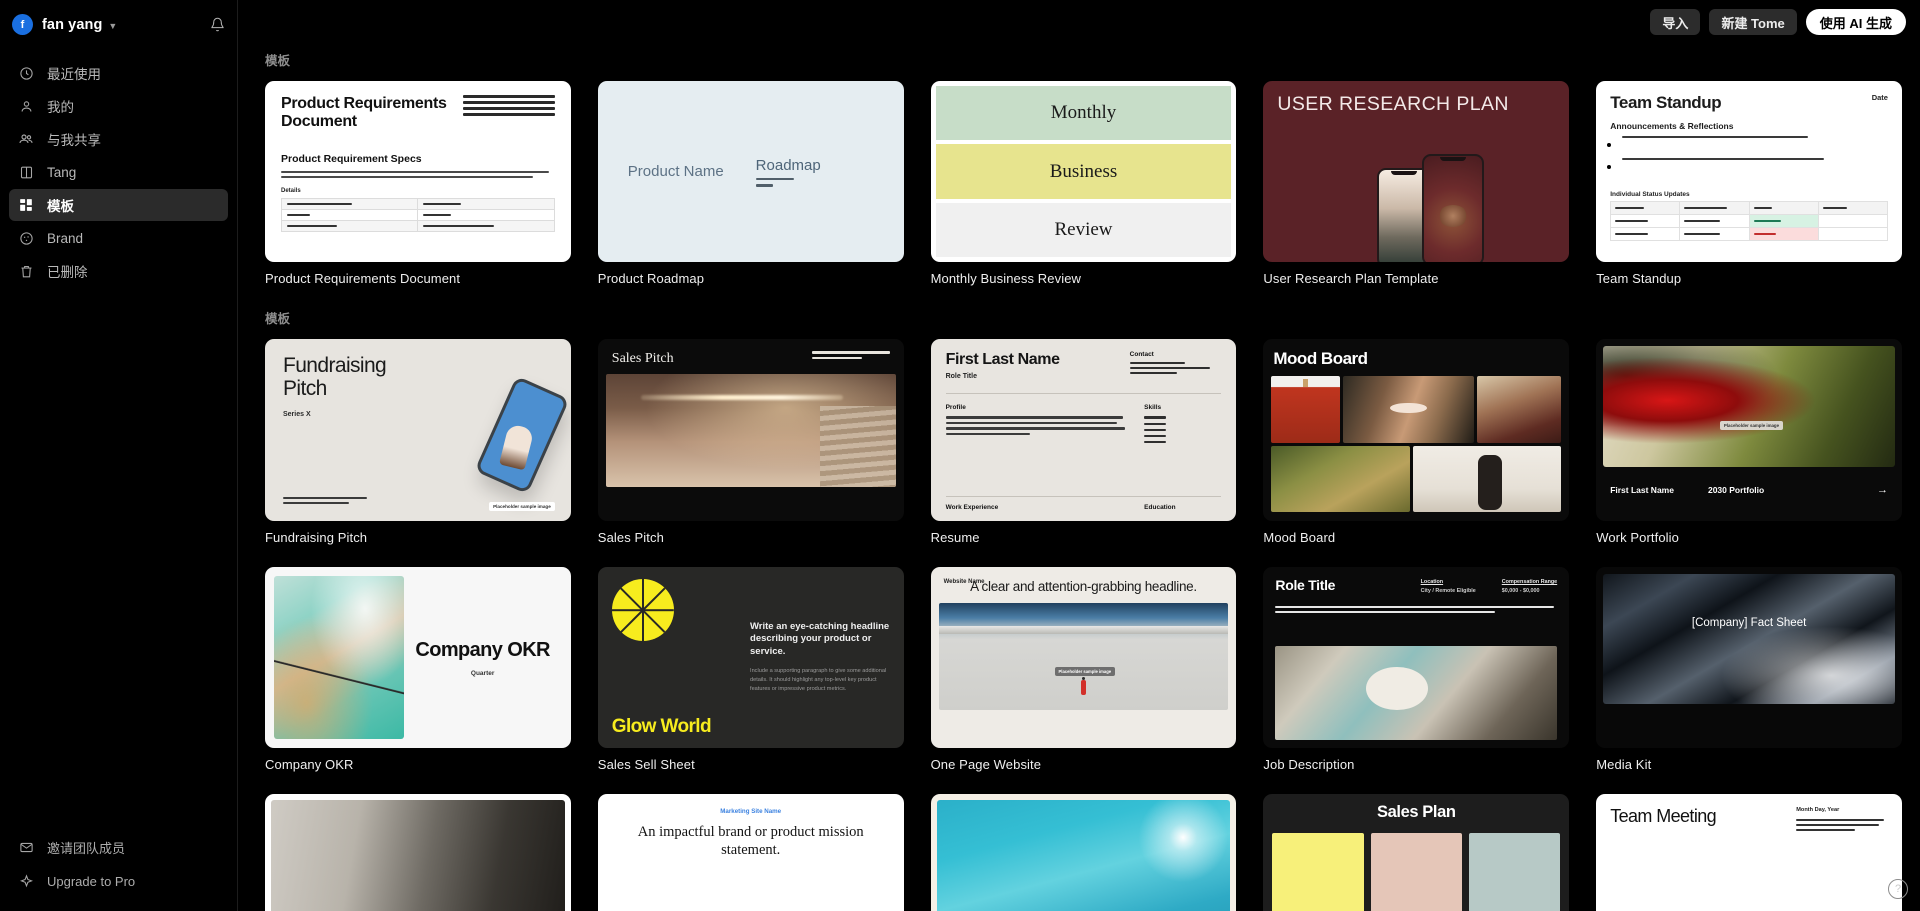 The width and height of the screenshot is (1920, 911). I want to click on template-thumbnail: Creative Review → Project Name, so click(418, 852).